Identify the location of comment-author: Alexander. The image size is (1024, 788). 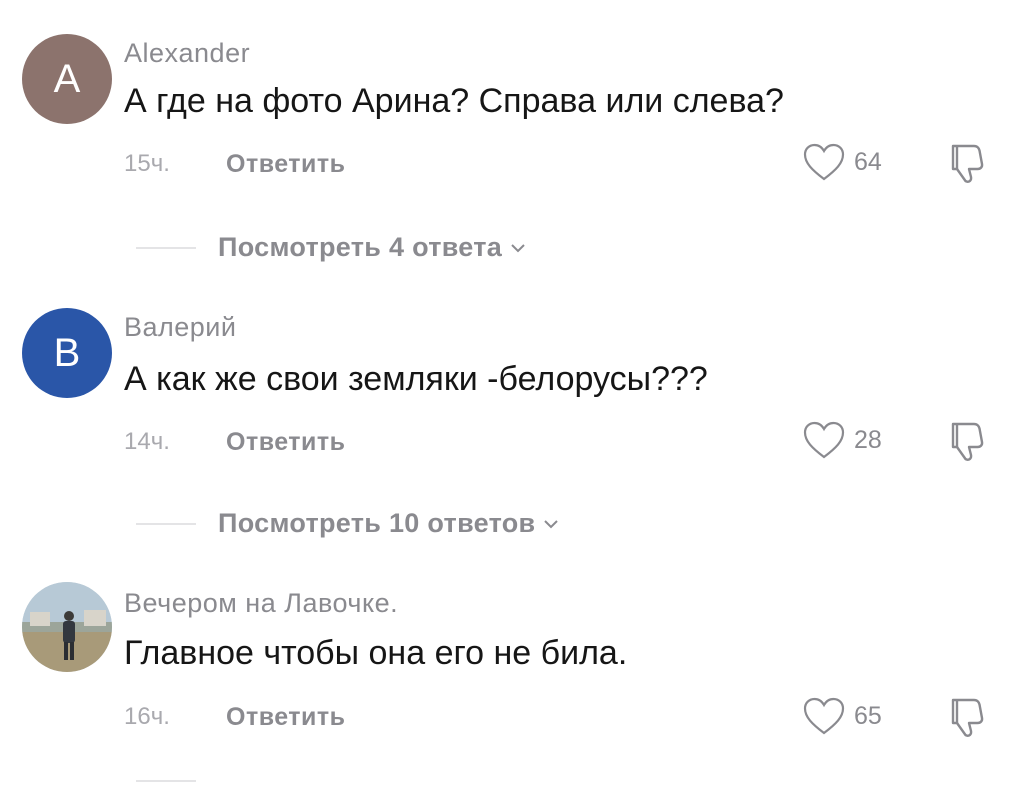
(187, 53).